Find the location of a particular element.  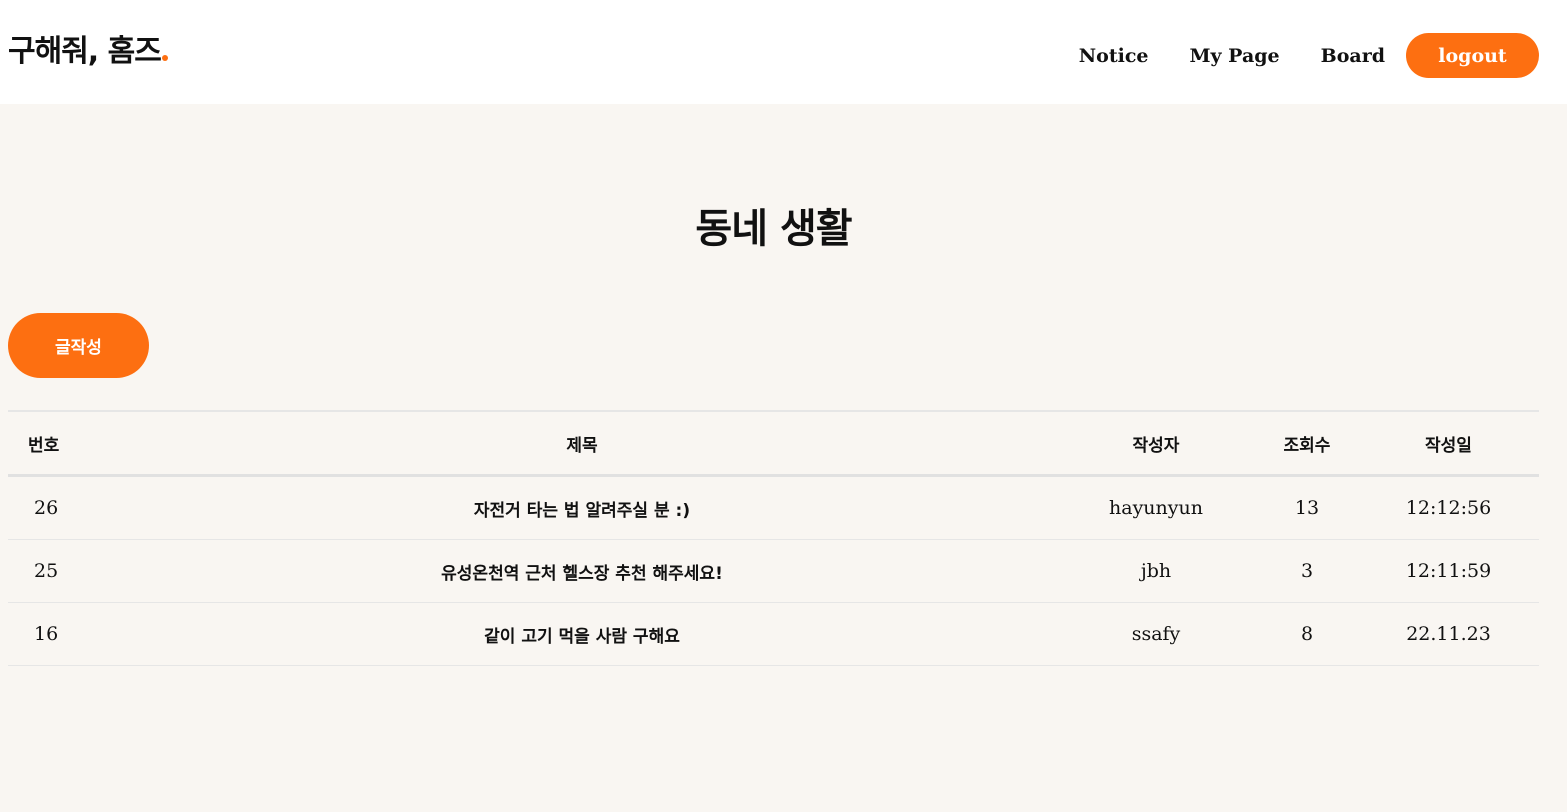

post-number: 25 is located at coordinates (58, 571).